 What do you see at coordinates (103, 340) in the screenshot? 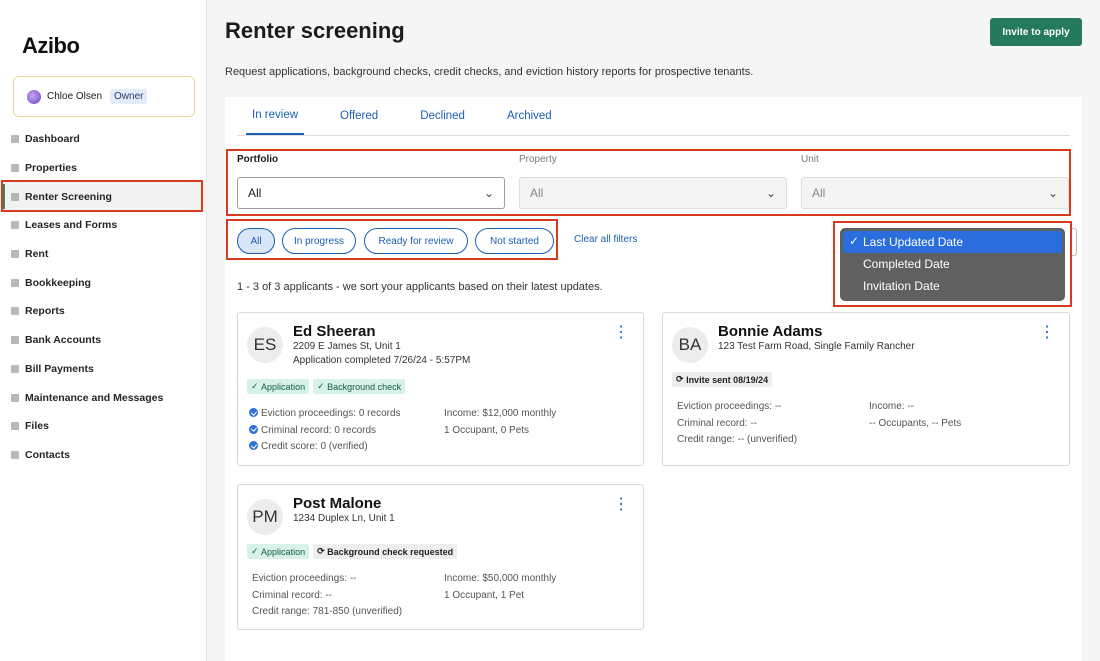
I see `sidebar-item-bank-accounts: Bank Accounts` at bounding box center [103, 340].